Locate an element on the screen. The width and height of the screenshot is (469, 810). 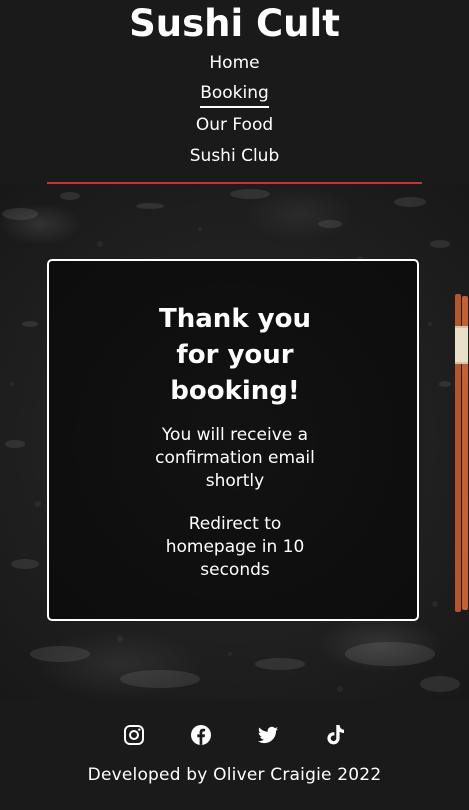
tiktok-icon is located at coordinates (335, 735).